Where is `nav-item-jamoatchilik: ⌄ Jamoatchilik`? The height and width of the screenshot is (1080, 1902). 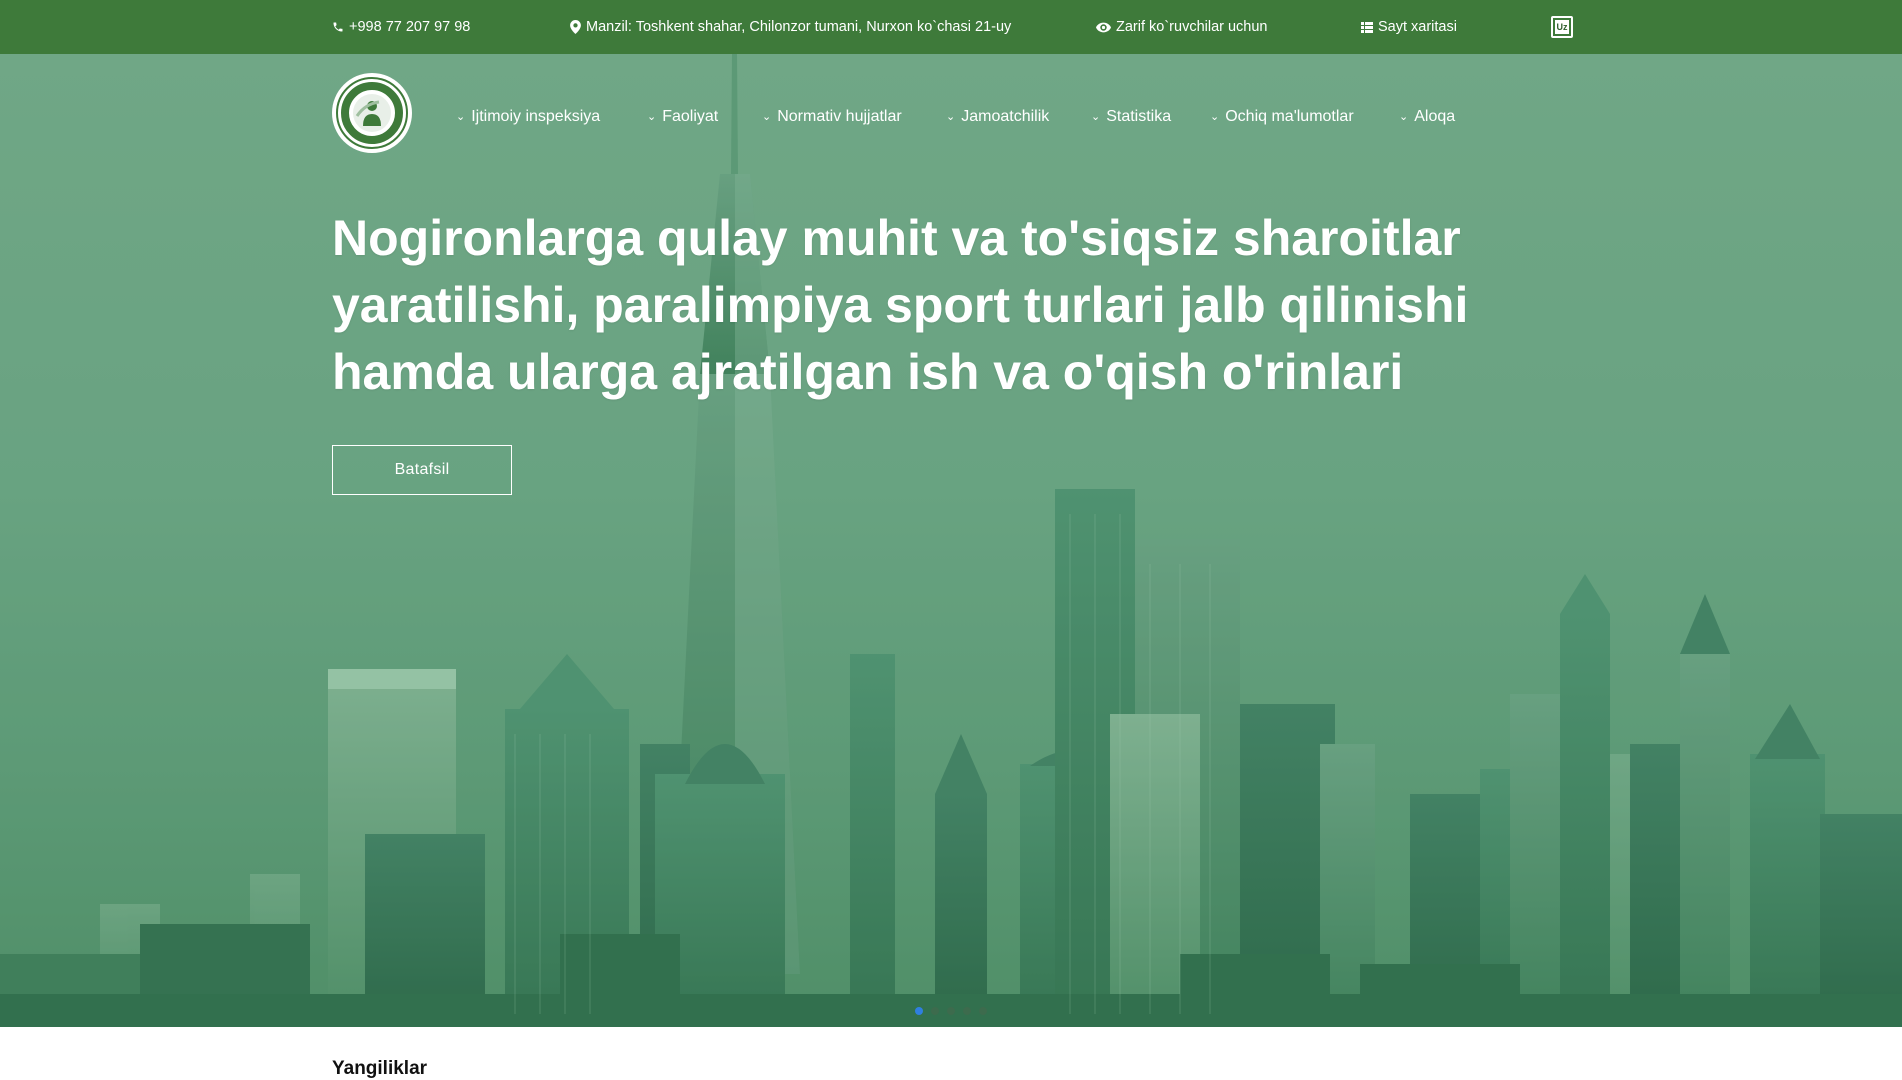
nav-item-jamoatchilik: ⌄ Jamoatchilik is located at coordinates (997, 117).